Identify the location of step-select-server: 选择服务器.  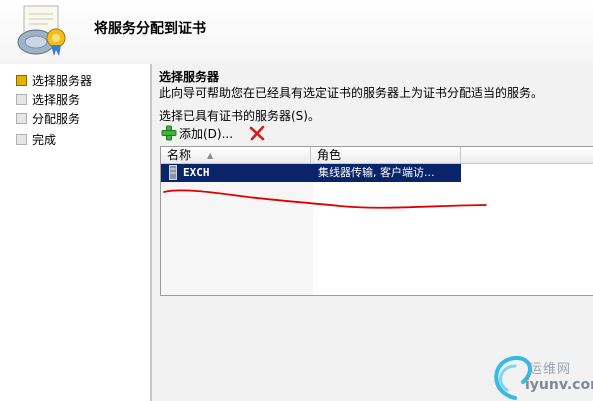
(54, 81).